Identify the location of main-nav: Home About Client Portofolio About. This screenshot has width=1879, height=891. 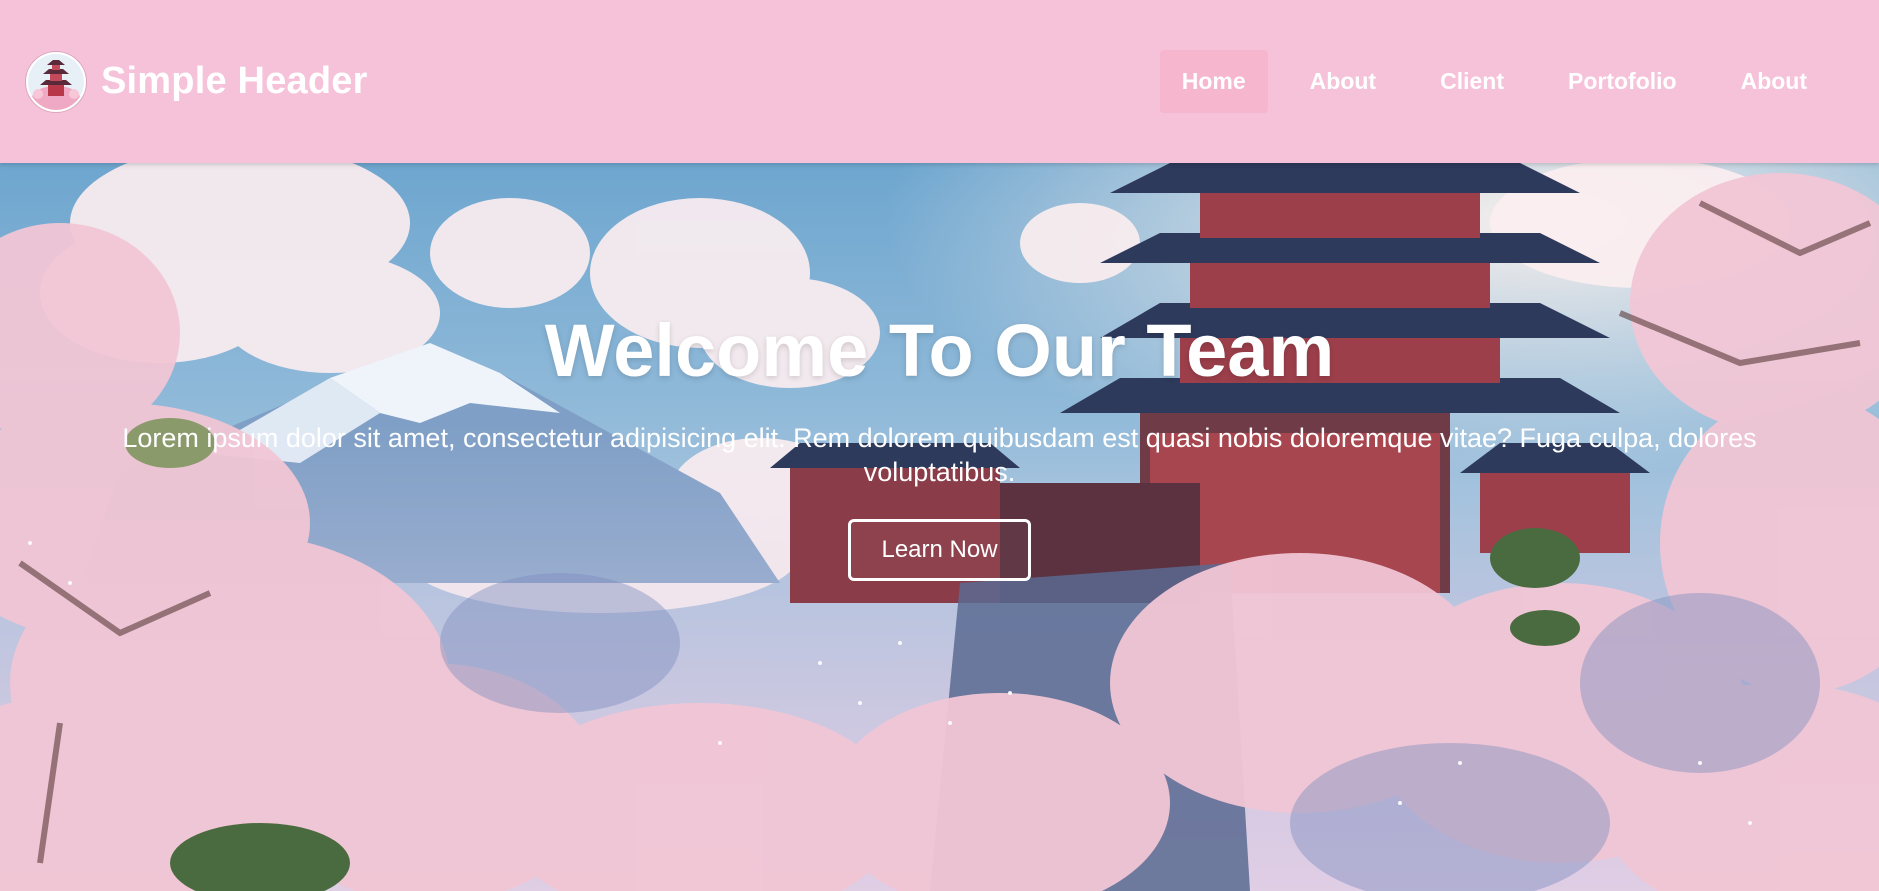
(1494, 81).